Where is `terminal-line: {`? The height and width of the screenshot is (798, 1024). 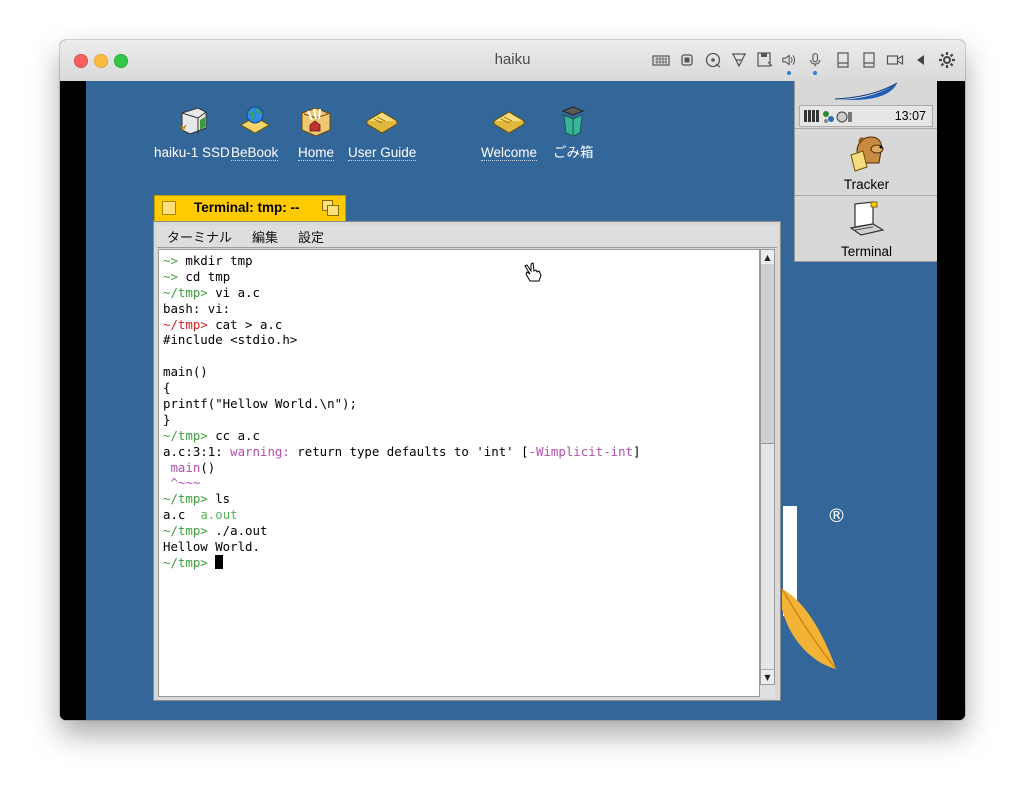
terminal-line: { is located at coordinates (461, 388).